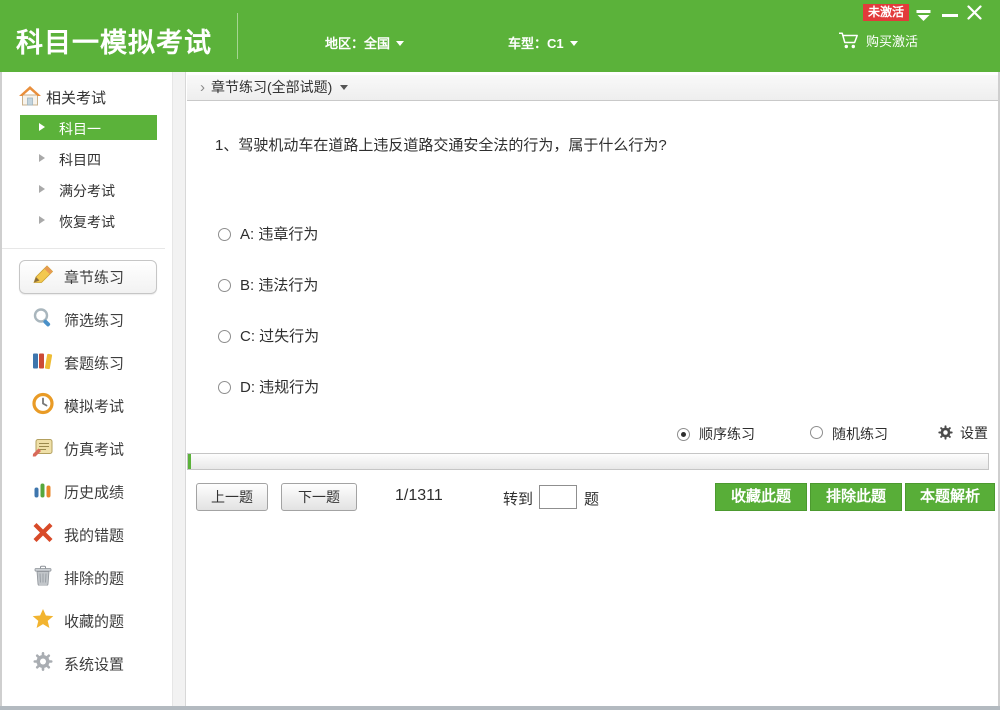  Describe the element at coordinates (87, 189) in the screenshot. I see `sidebar-item-full-score-exam: 满分考试` at that location.